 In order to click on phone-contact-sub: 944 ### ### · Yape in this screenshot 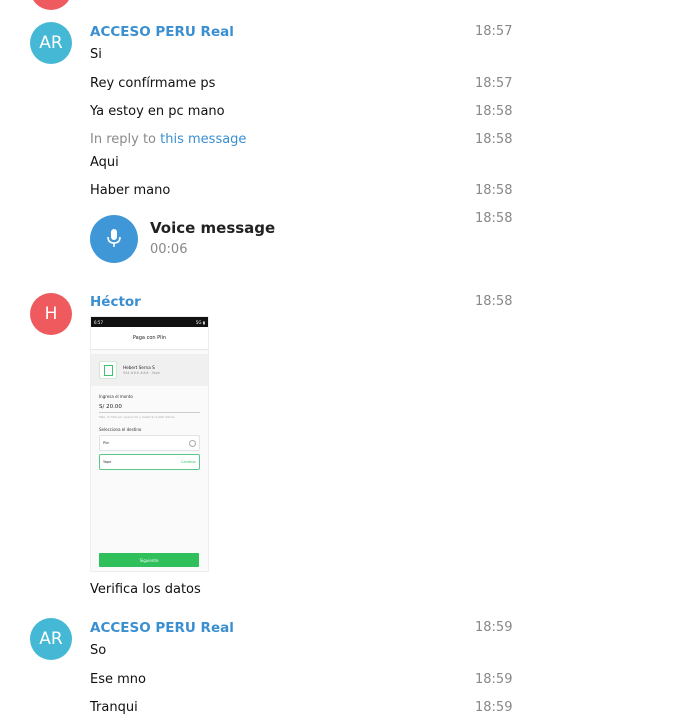, I will do `click(141, 373)`.